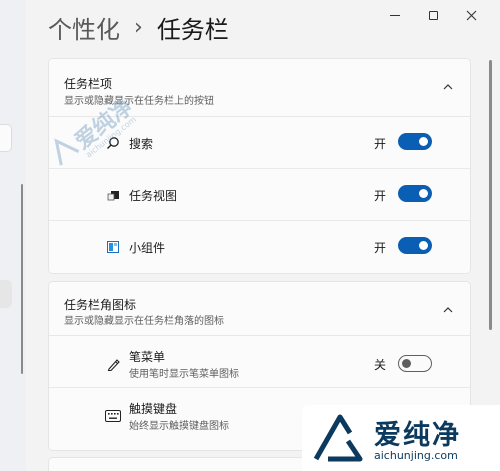 Image resolution: width=500 pixels, height=471 pixels. I want to click on setting-description: 始终显示触摸键盘图标, so click(179, 426).